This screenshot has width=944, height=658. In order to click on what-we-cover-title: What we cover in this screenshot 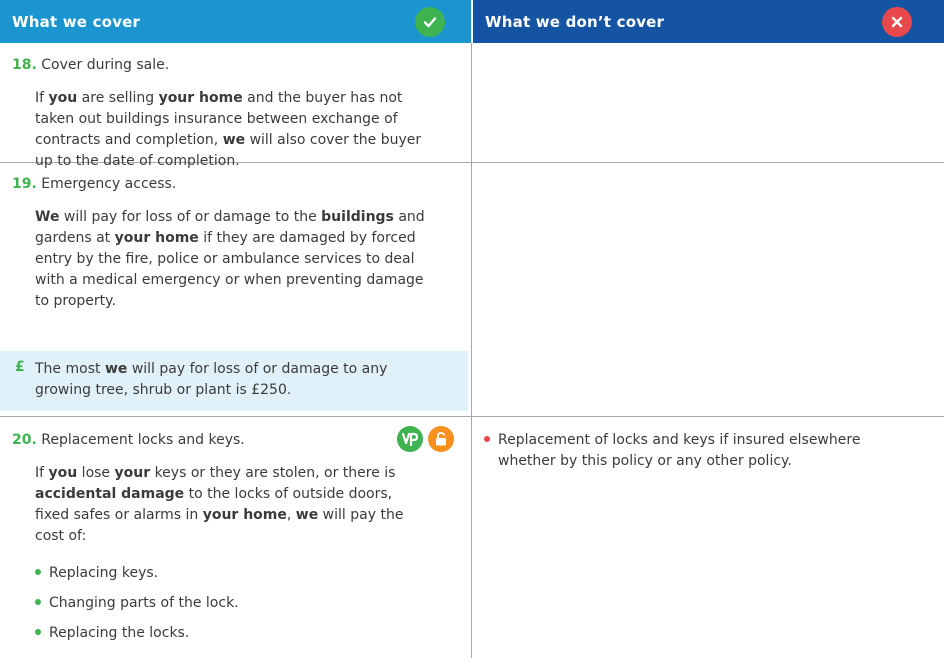, I will do `click(76, 21)`.